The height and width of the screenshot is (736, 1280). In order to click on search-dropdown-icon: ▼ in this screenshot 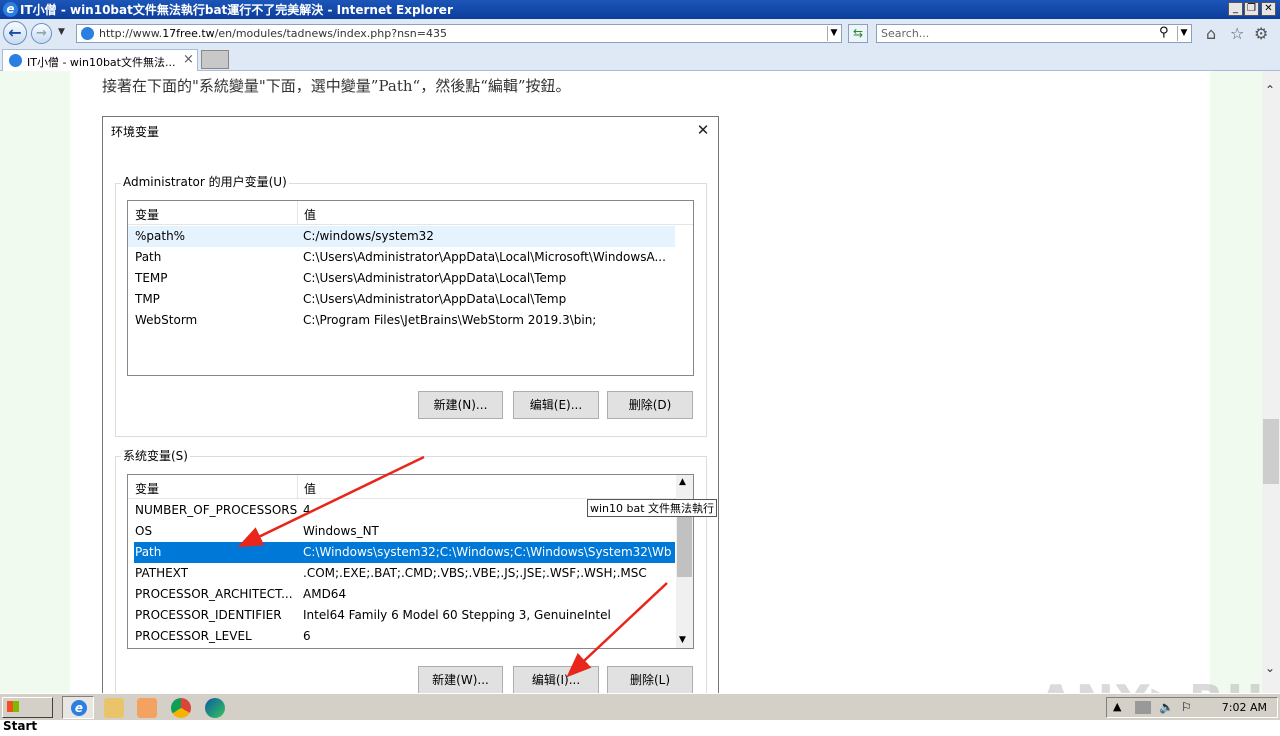, I will do `click(1183, 33)`.